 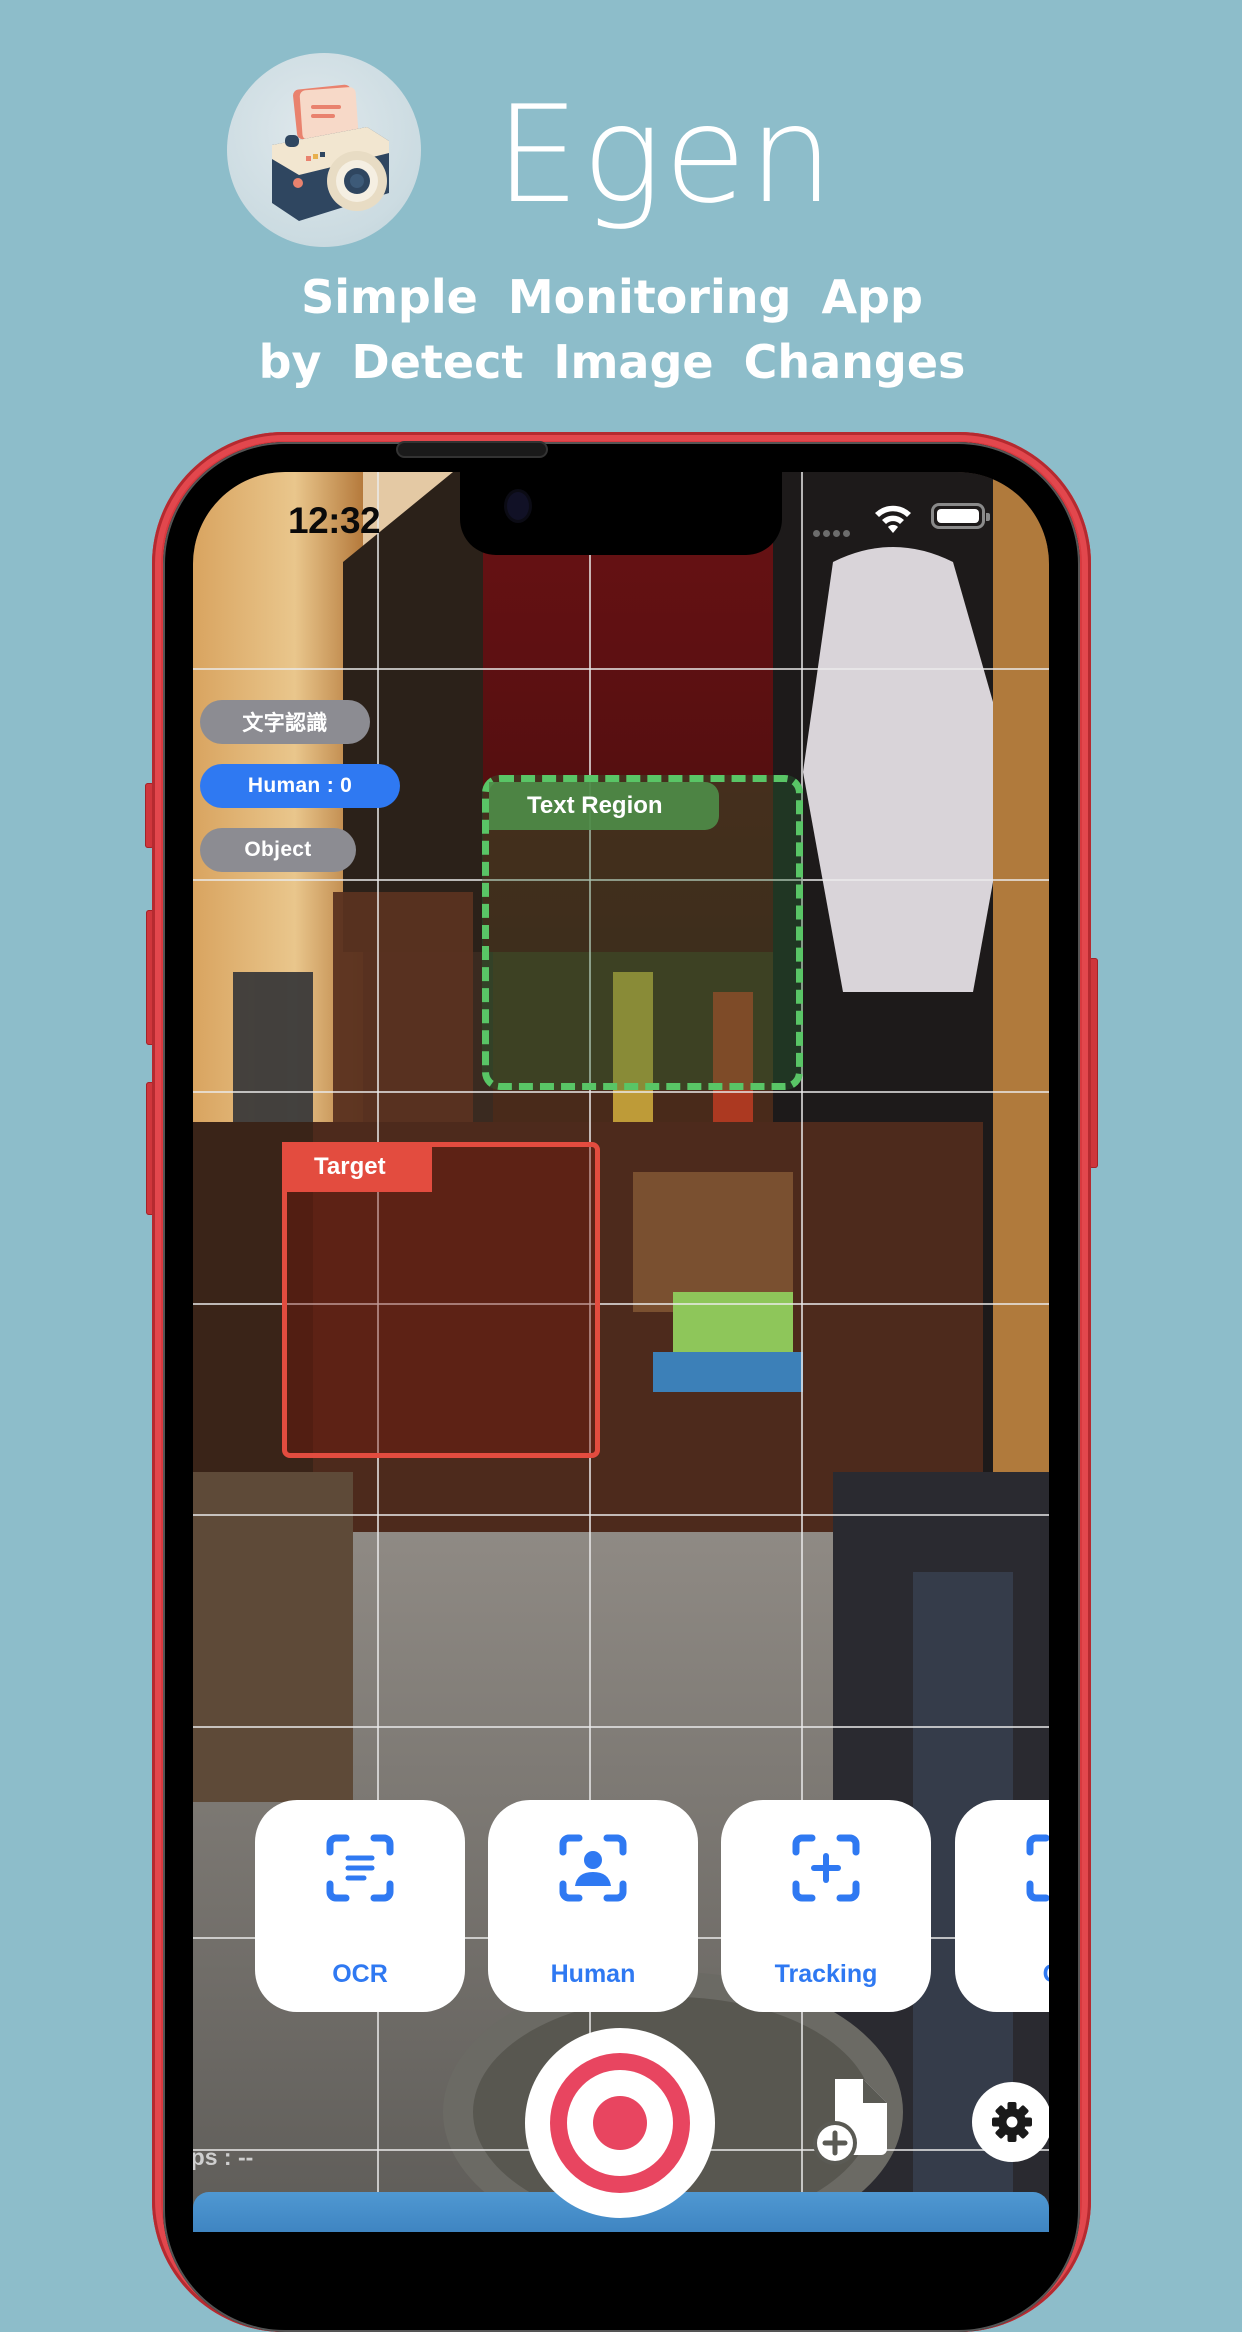 I want to click on mode-card-human: Human, so click(x=593, y=1906).